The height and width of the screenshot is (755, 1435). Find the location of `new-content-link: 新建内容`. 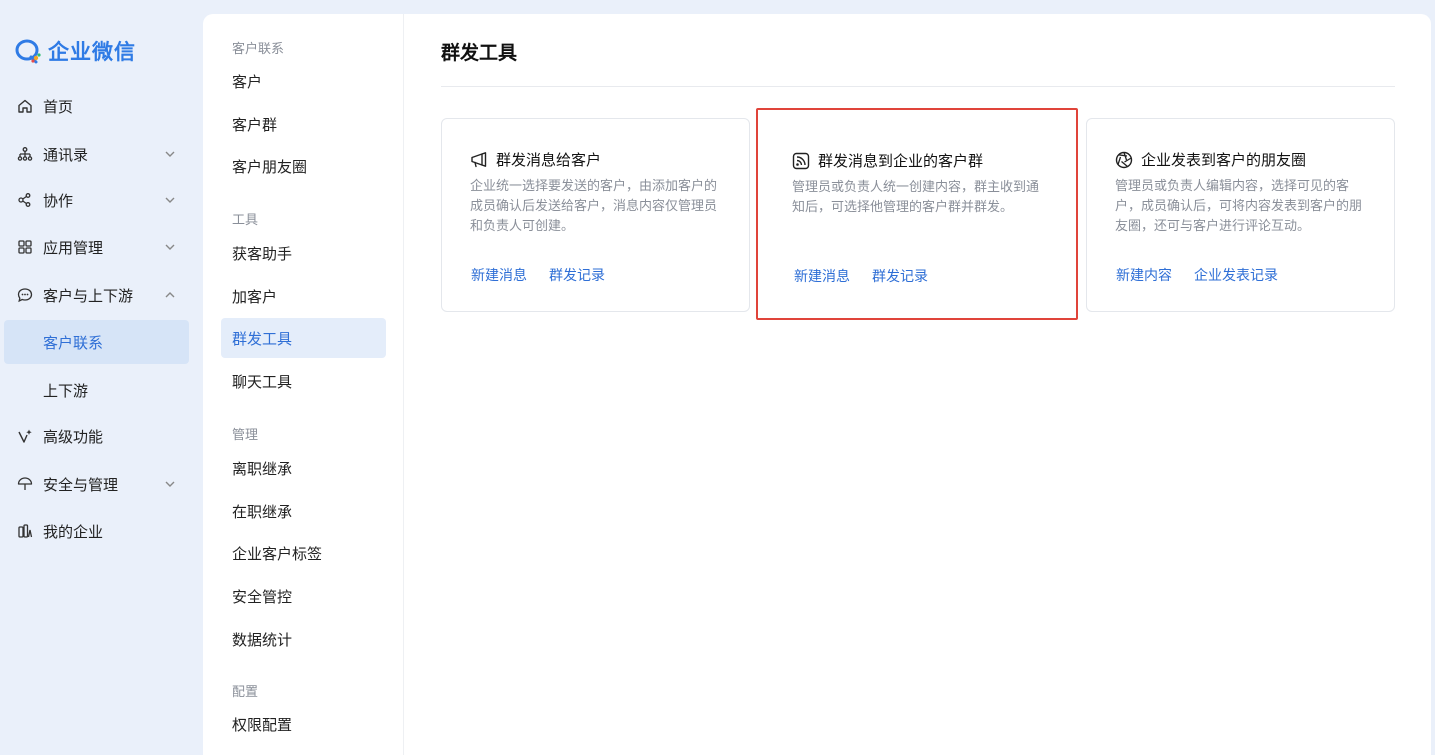

new-content-link: 新建内容 is located at coordinates (1144, 275).